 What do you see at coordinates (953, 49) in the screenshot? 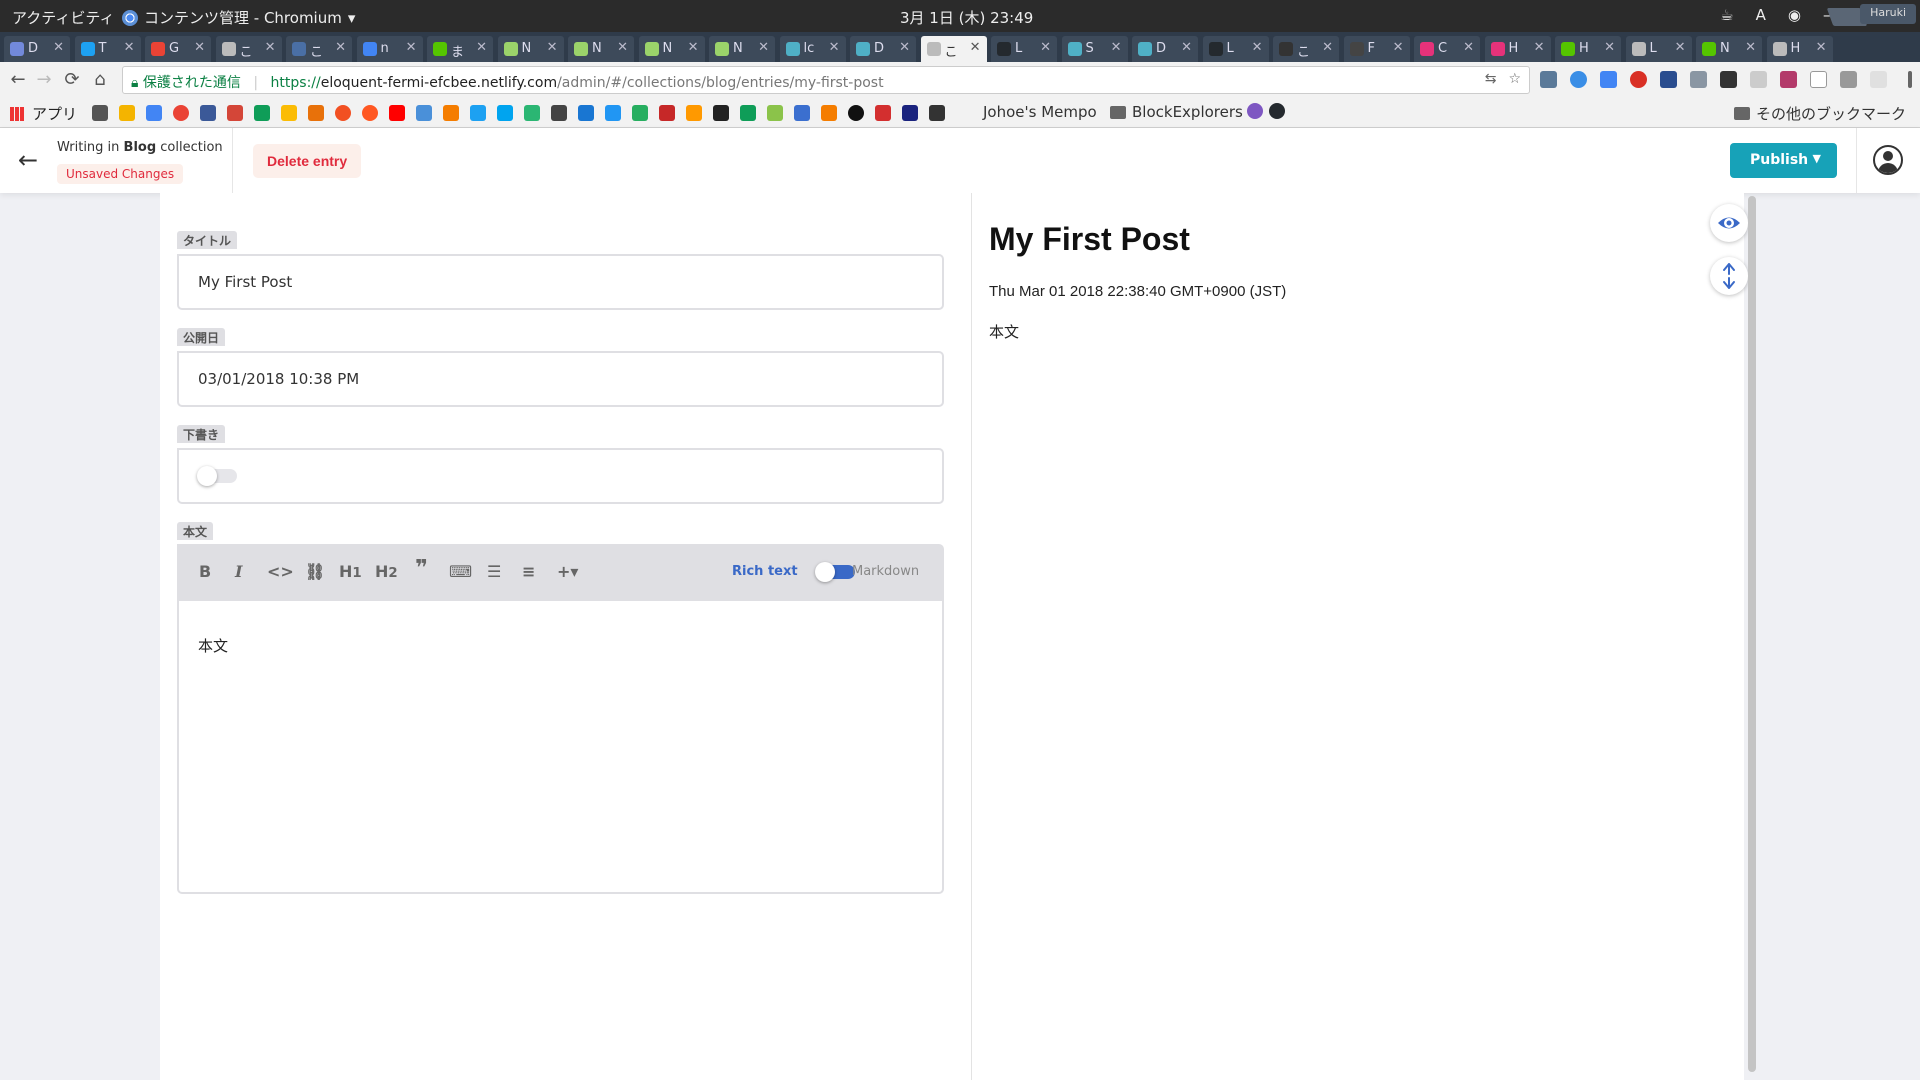
I see `tab-active: こ ✕` at bounding box center [953, 49].